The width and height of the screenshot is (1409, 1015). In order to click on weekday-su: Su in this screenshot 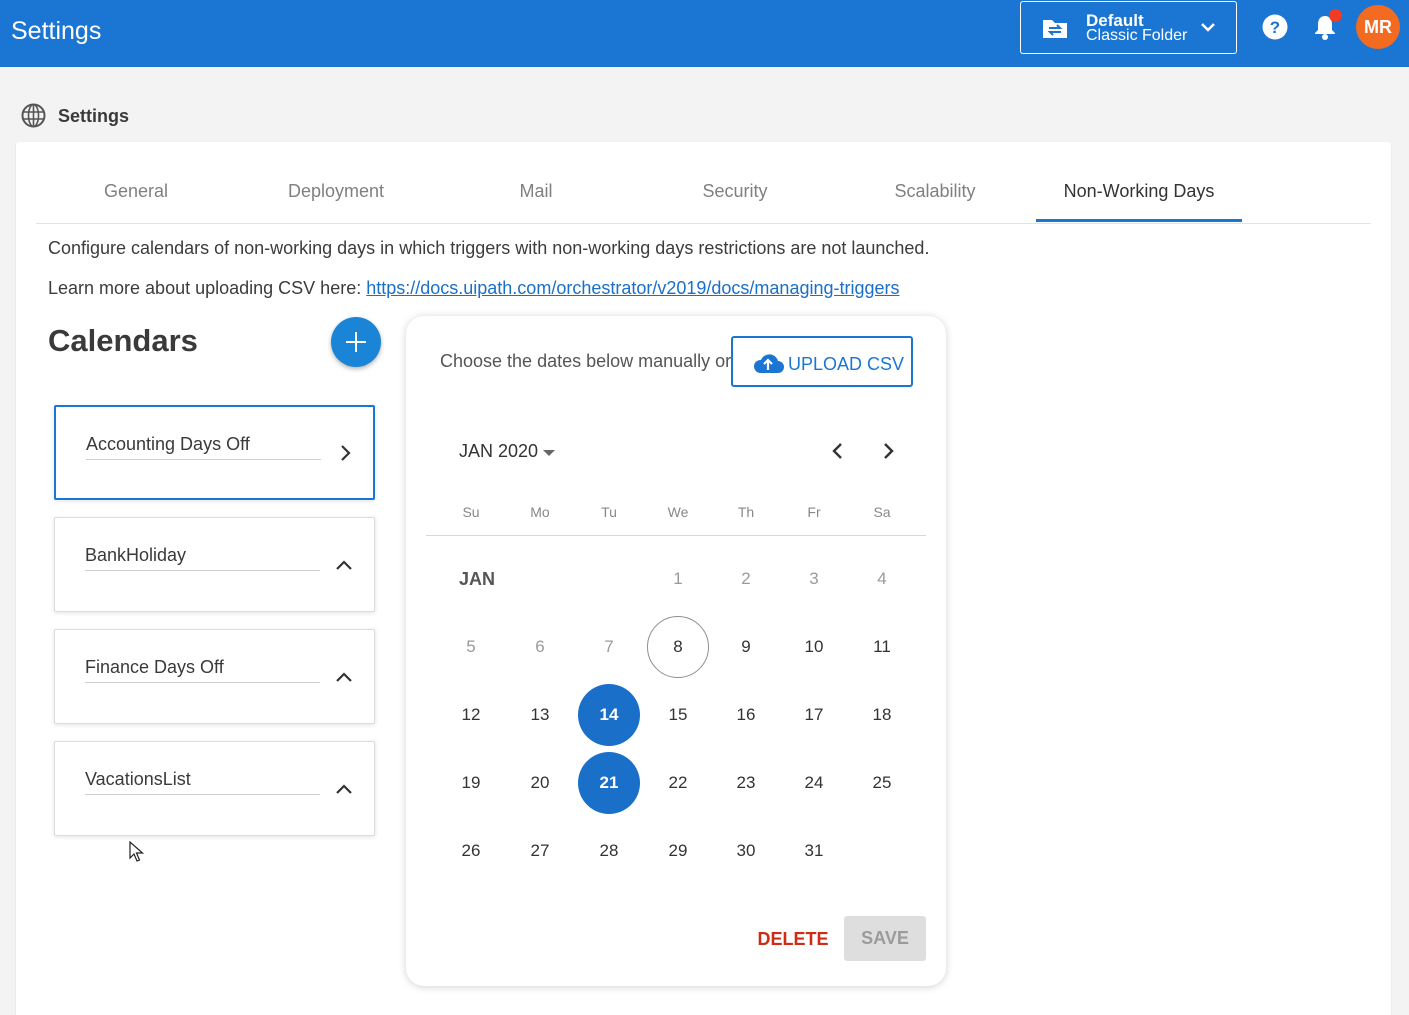, I will do `click(471, 512)`.